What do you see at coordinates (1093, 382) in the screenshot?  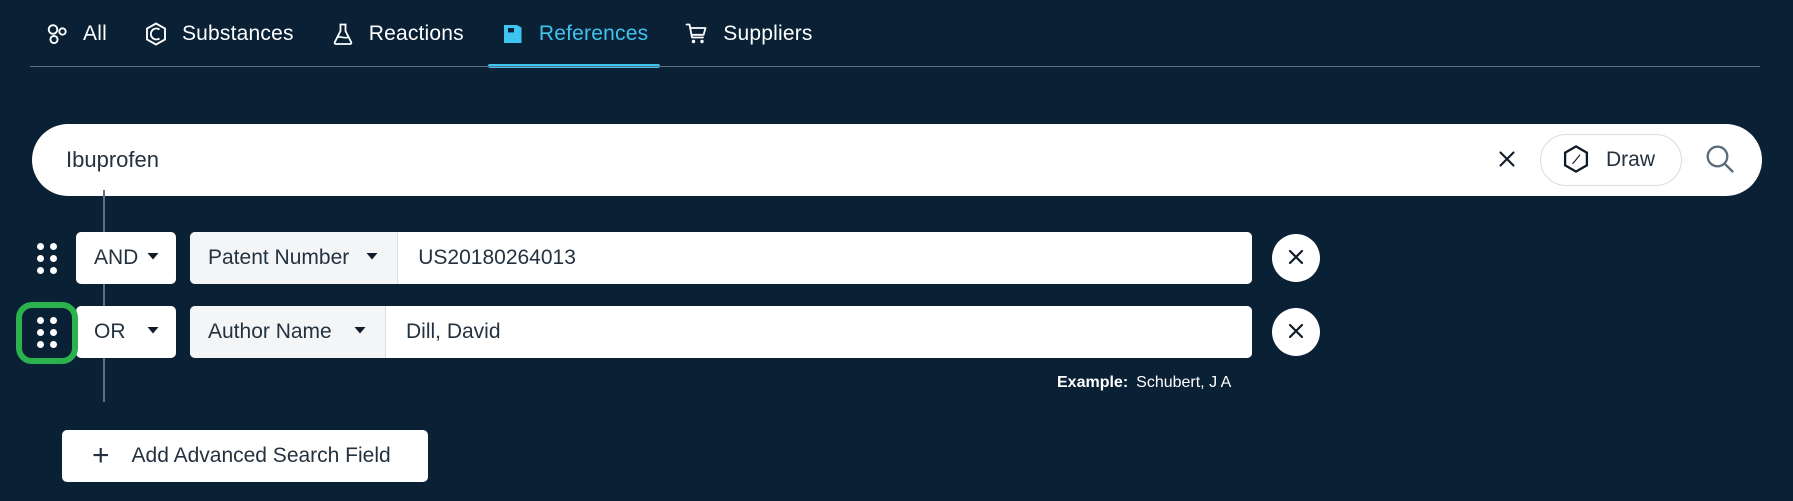 I see `example-hint-label: Example:` at bounding box center [1093, 382].